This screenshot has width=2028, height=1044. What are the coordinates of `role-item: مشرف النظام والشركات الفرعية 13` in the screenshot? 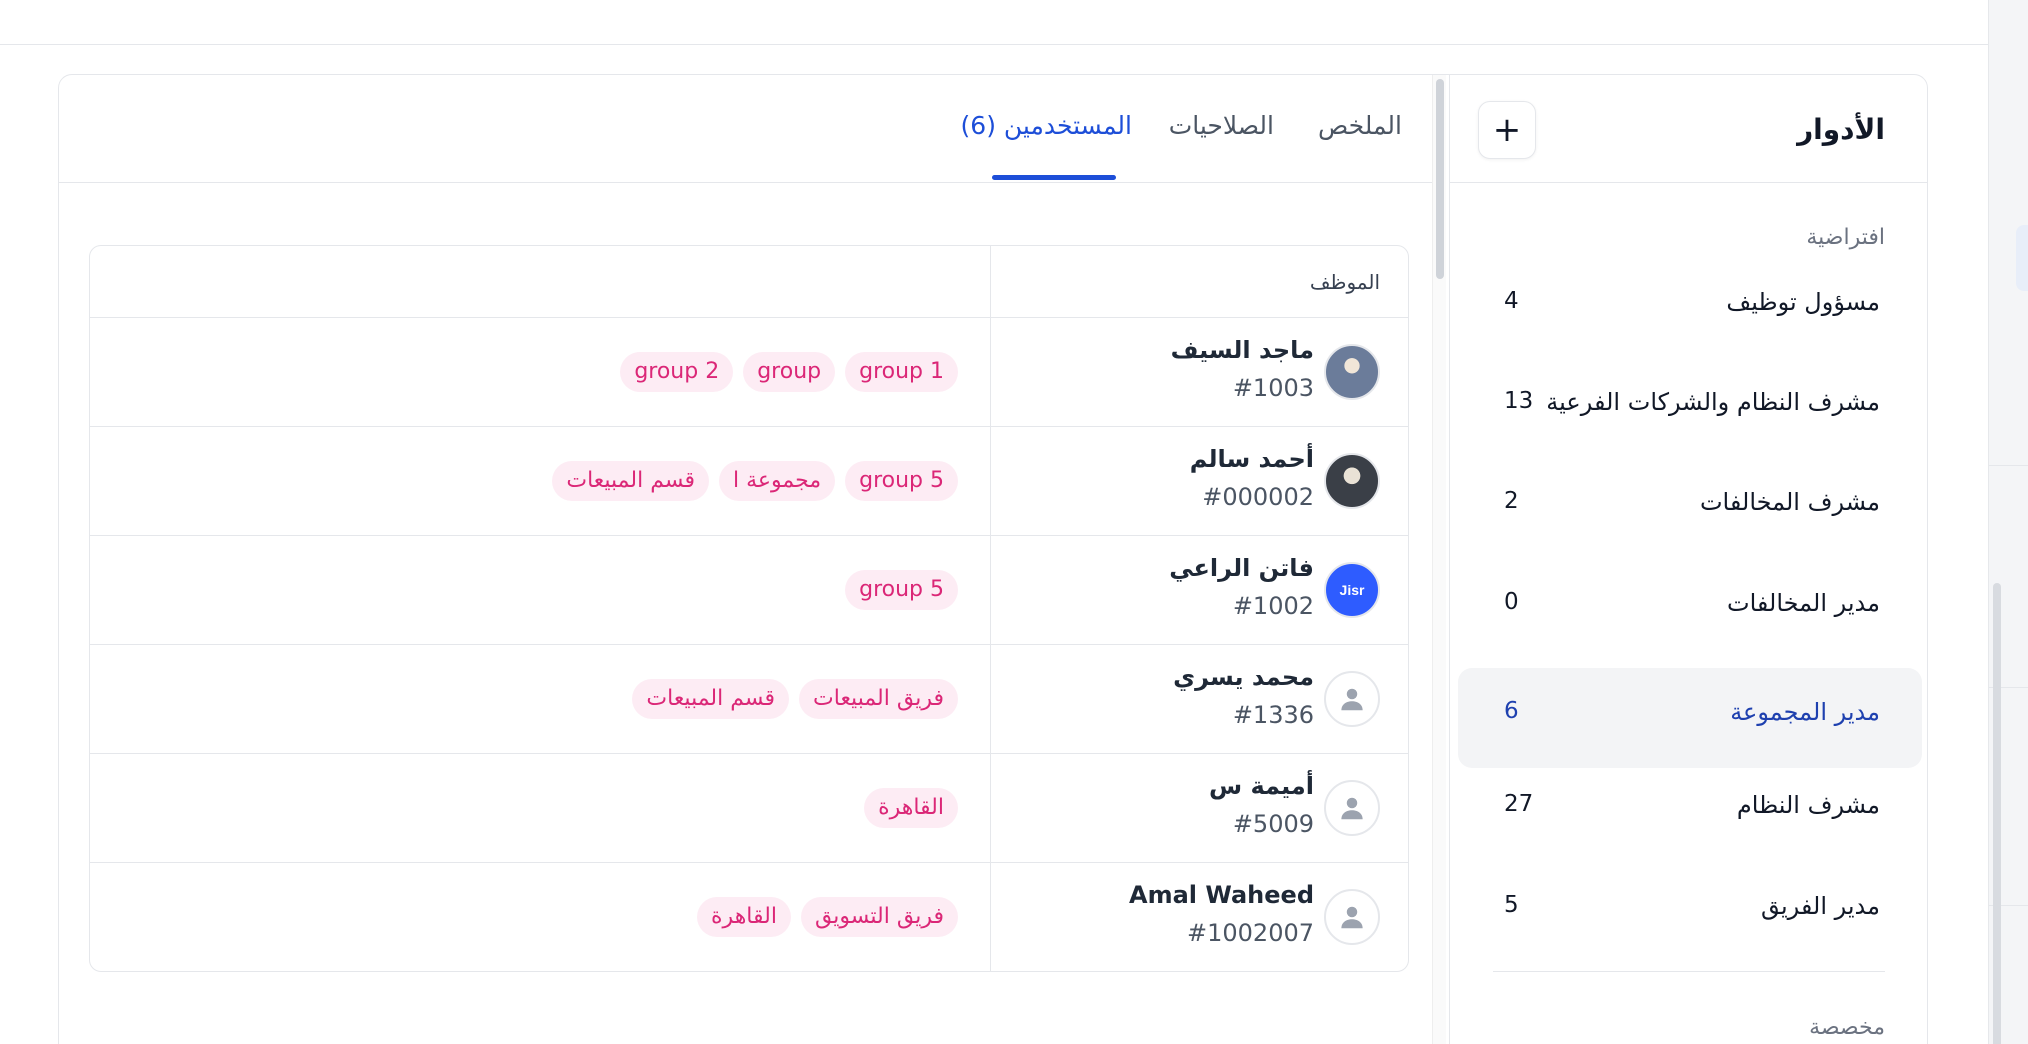 It's located at (1690, 406).